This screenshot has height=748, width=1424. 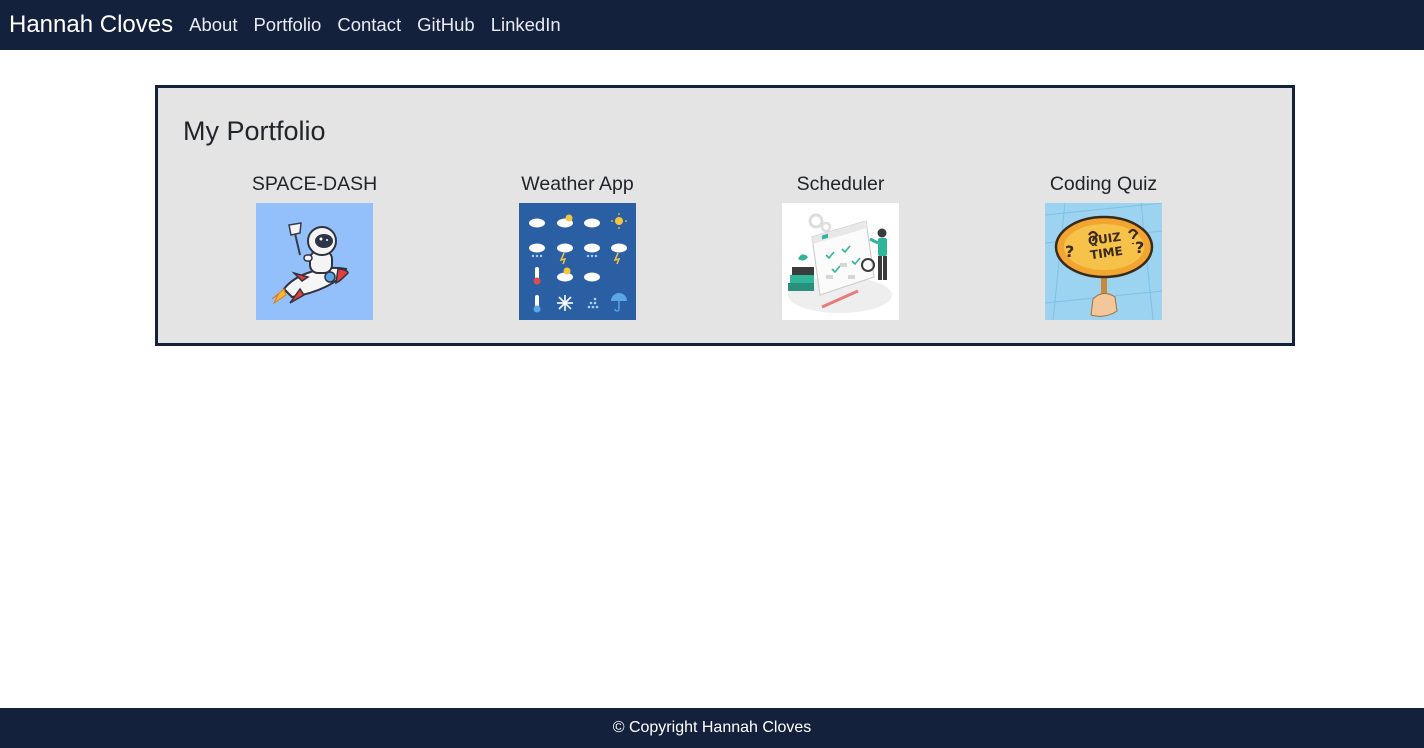 I want to click on footer: © Copyright Hannah Cloves, so click(x=712, y=728).